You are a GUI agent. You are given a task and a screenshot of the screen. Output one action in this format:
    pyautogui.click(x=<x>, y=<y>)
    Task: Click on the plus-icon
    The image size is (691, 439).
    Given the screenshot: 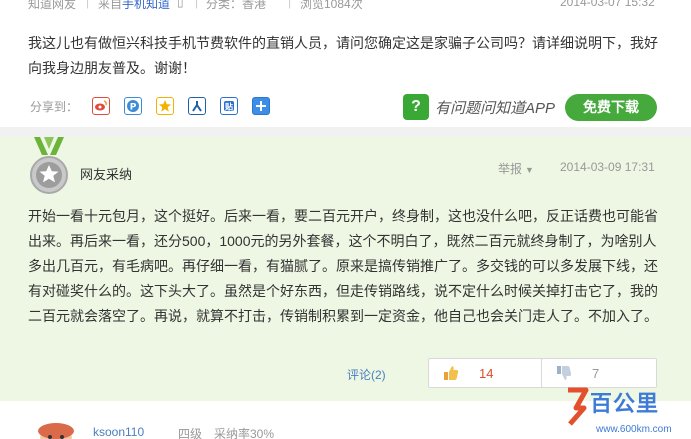 What is the action you would take?
    pyautogui.click(x=261, y=106)
    